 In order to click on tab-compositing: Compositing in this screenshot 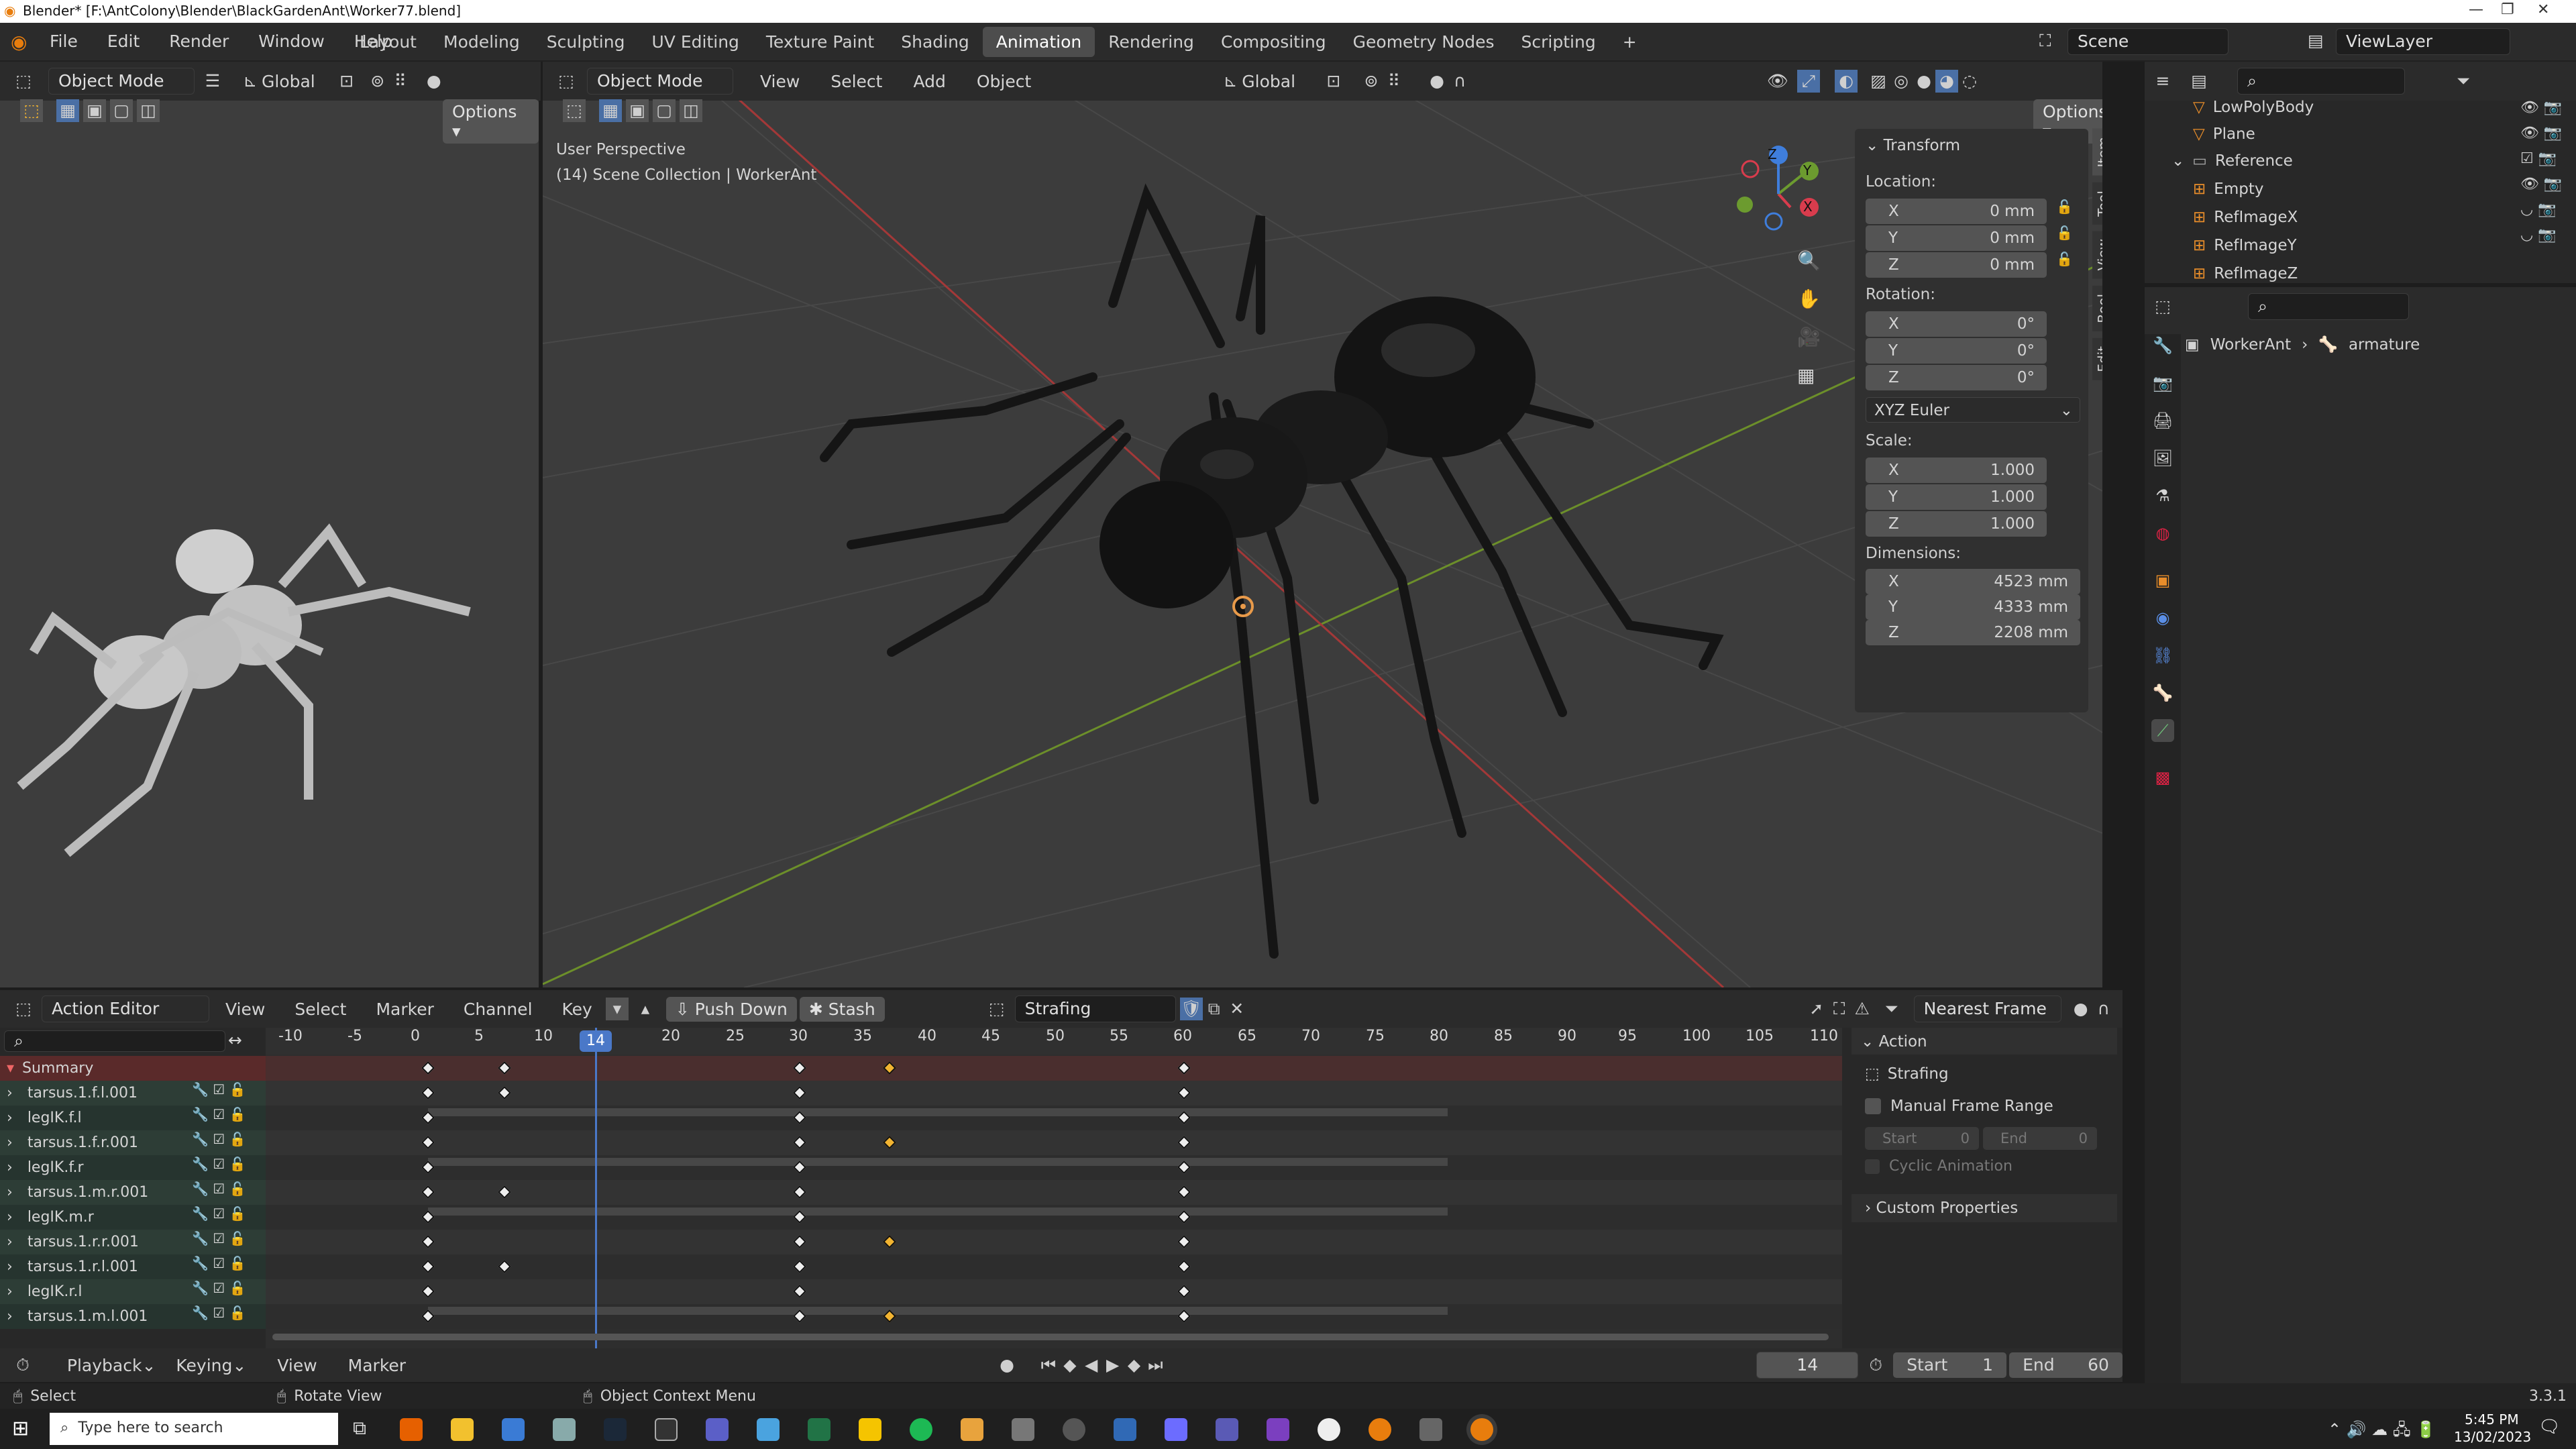, I will do `click(1274, 42)`.